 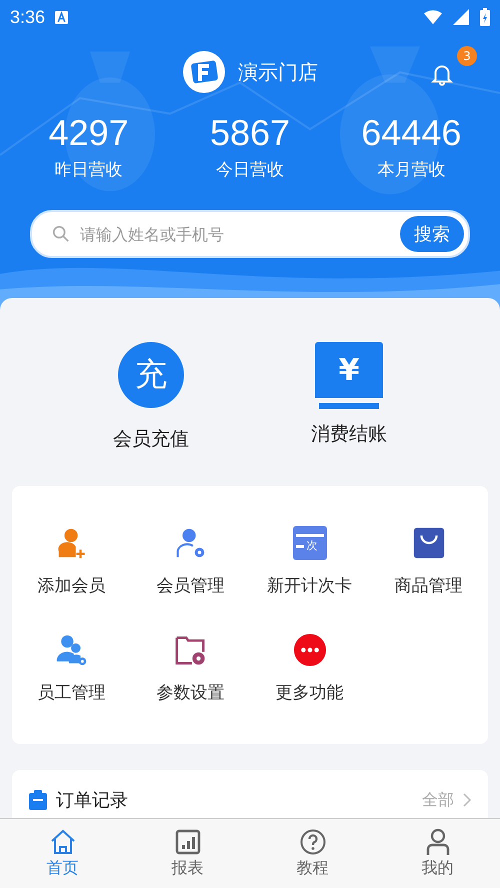 What do you see at coordinates (188, 842) in the screenshot?
I see `bar-chart-icon` at bounding box center [188, 842].